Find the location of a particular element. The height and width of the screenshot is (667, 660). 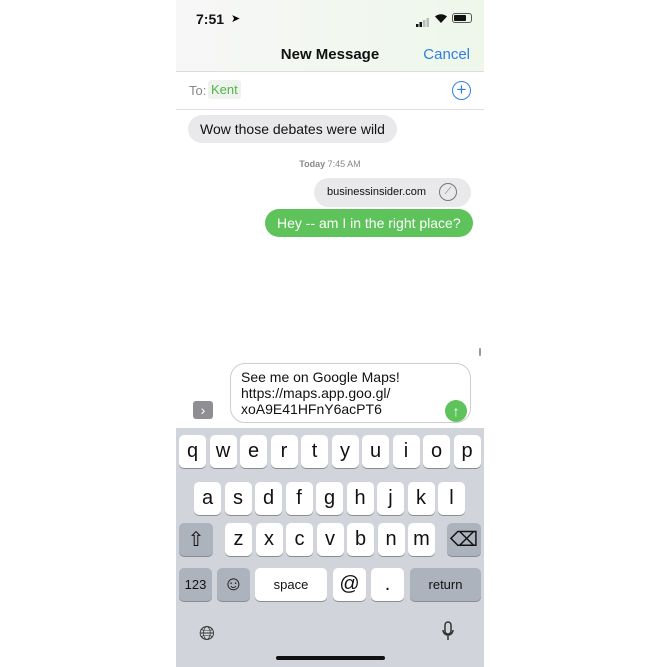

cancel-button: Cancel is located at coordinates (446, 54).